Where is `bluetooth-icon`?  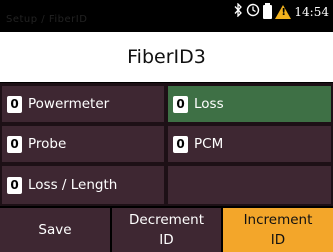
bluetooth-icon is located at coordinates (238, 11).